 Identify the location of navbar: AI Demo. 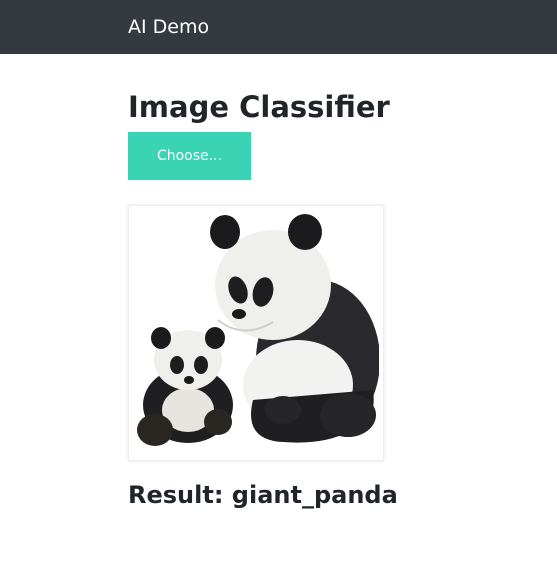
(278, 27).